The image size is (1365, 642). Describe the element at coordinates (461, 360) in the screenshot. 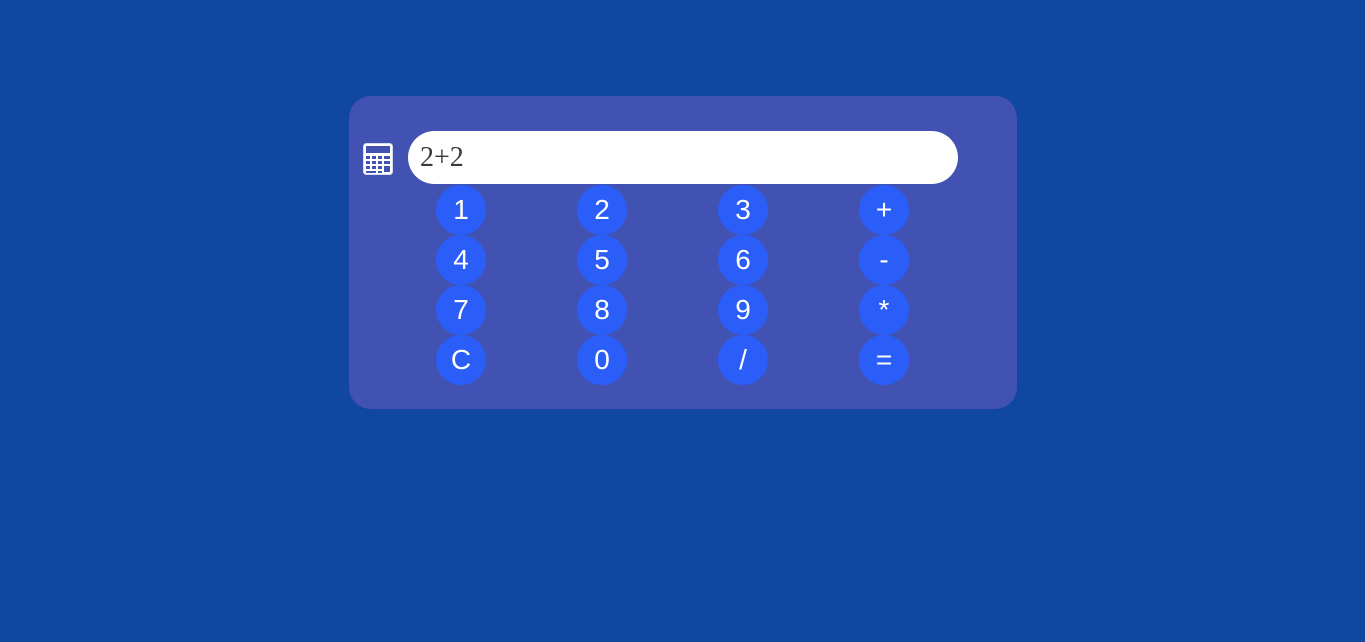

I see `key-clear: C` at that location.